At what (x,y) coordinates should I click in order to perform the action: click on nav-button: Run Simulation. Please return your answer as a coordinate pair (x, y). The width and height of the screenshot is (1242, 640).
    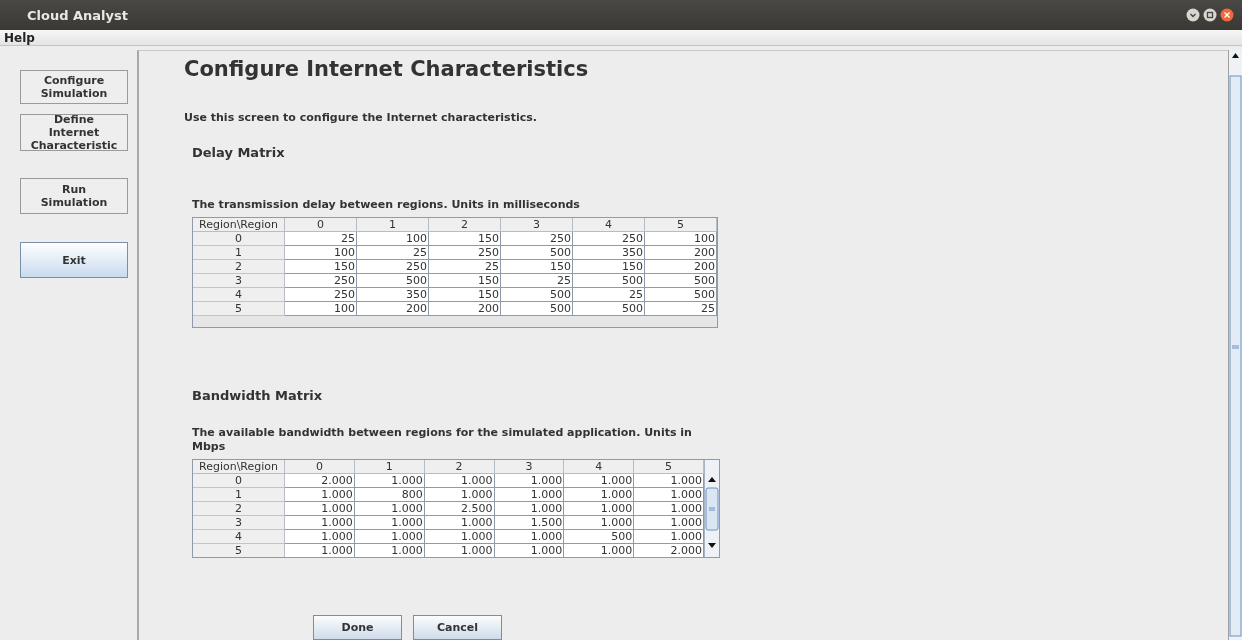
    Looking at the image, I should click on (74, 196).